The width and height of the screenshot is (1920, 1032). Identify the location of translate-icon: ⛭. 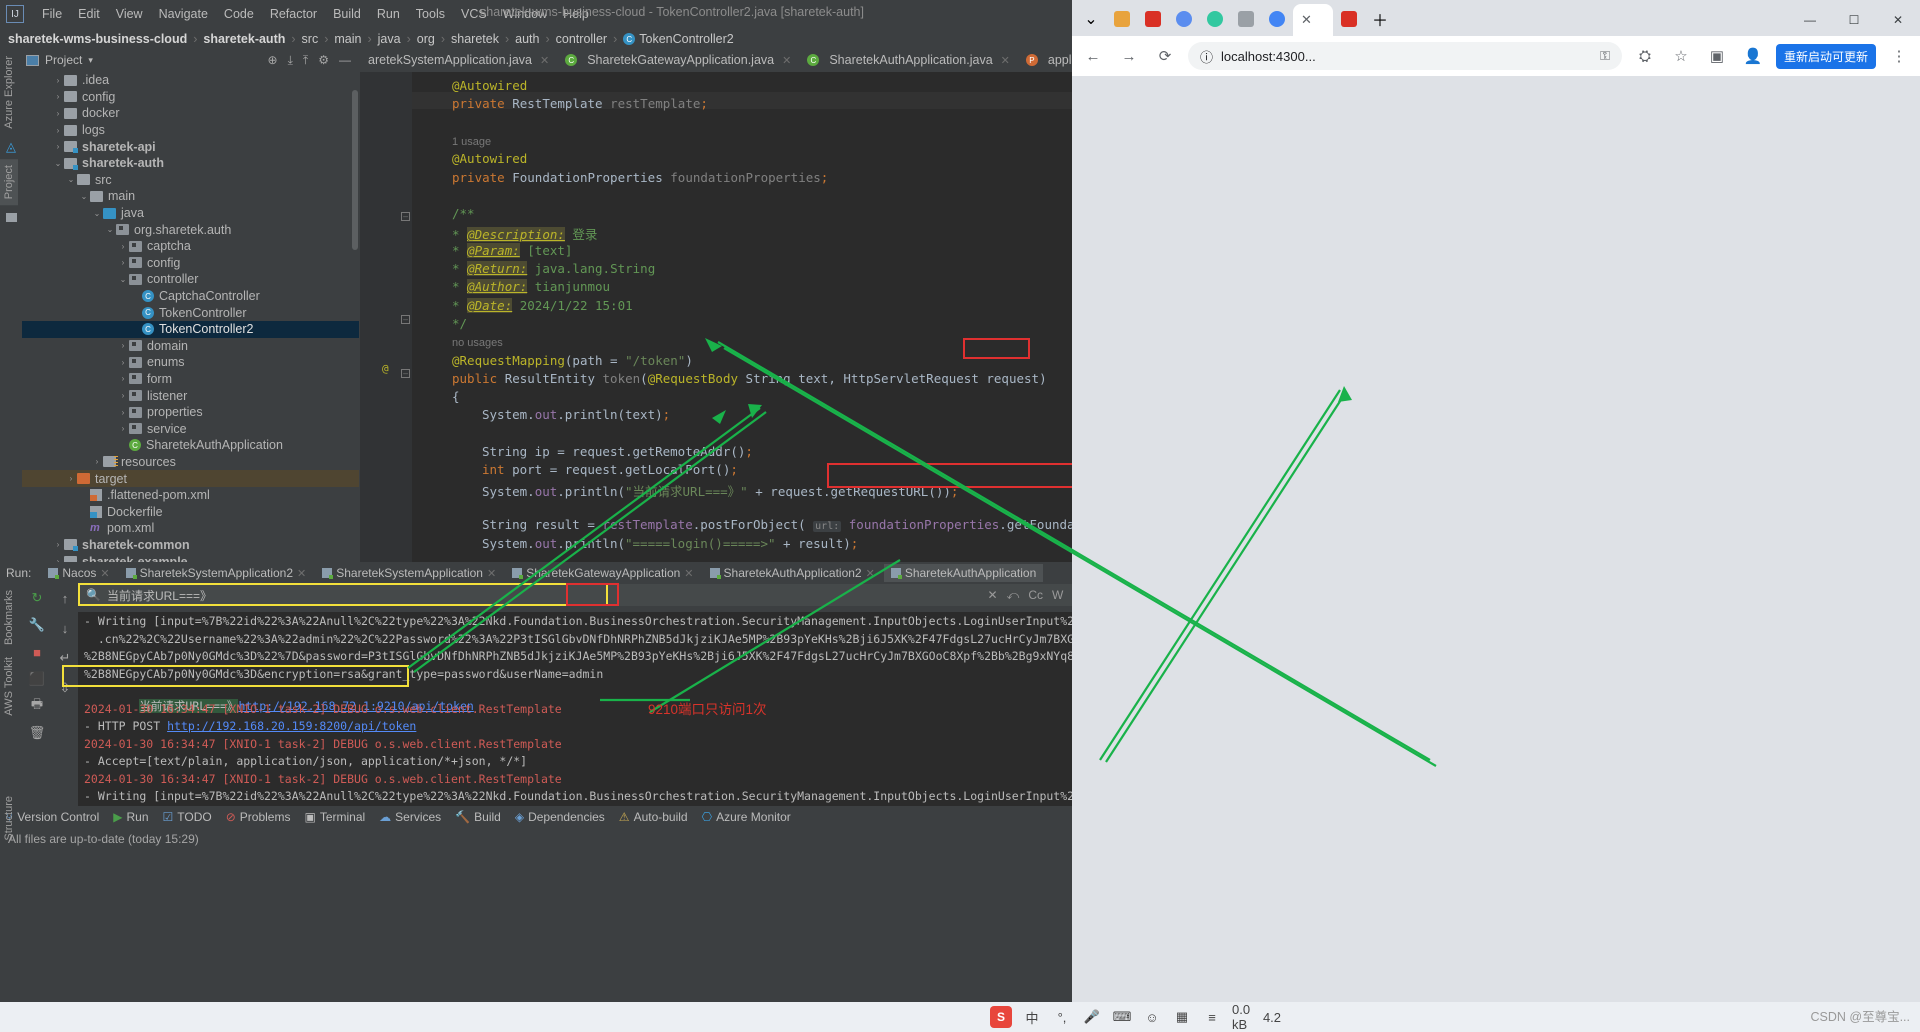
(1645, 56).